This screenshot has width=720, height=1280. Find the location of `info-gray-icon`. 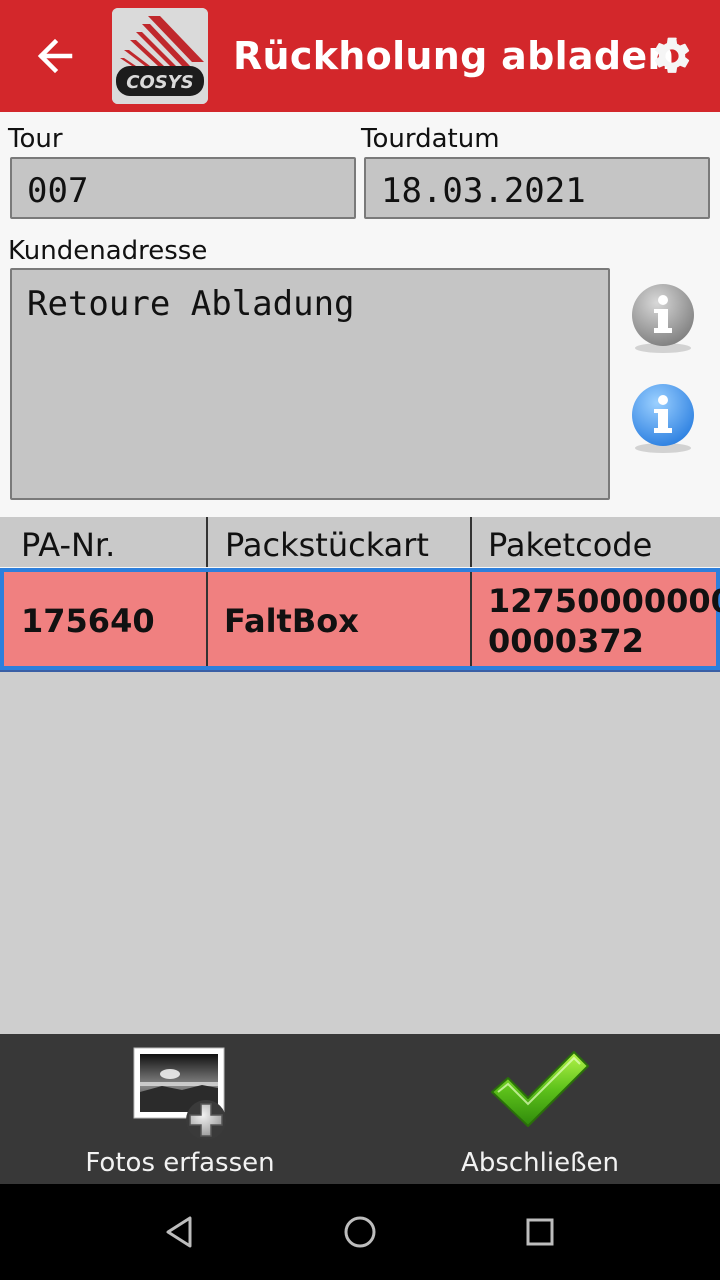

info-gray-icon is located at coordinates (663, 318).